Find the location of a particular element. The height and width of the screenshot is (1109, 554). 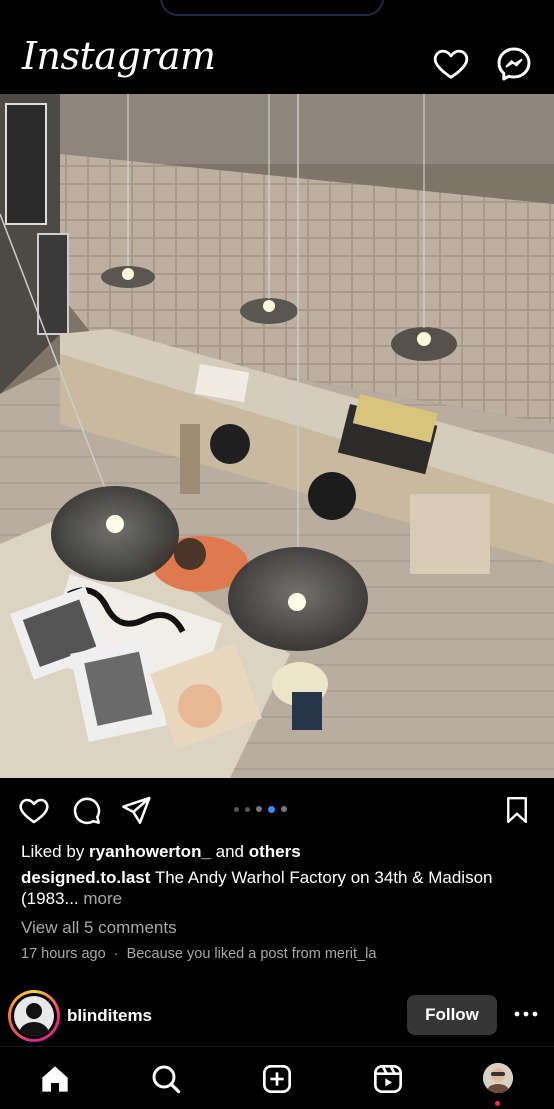

caption-username: designed.to.last is located at coordinates (85, 877).